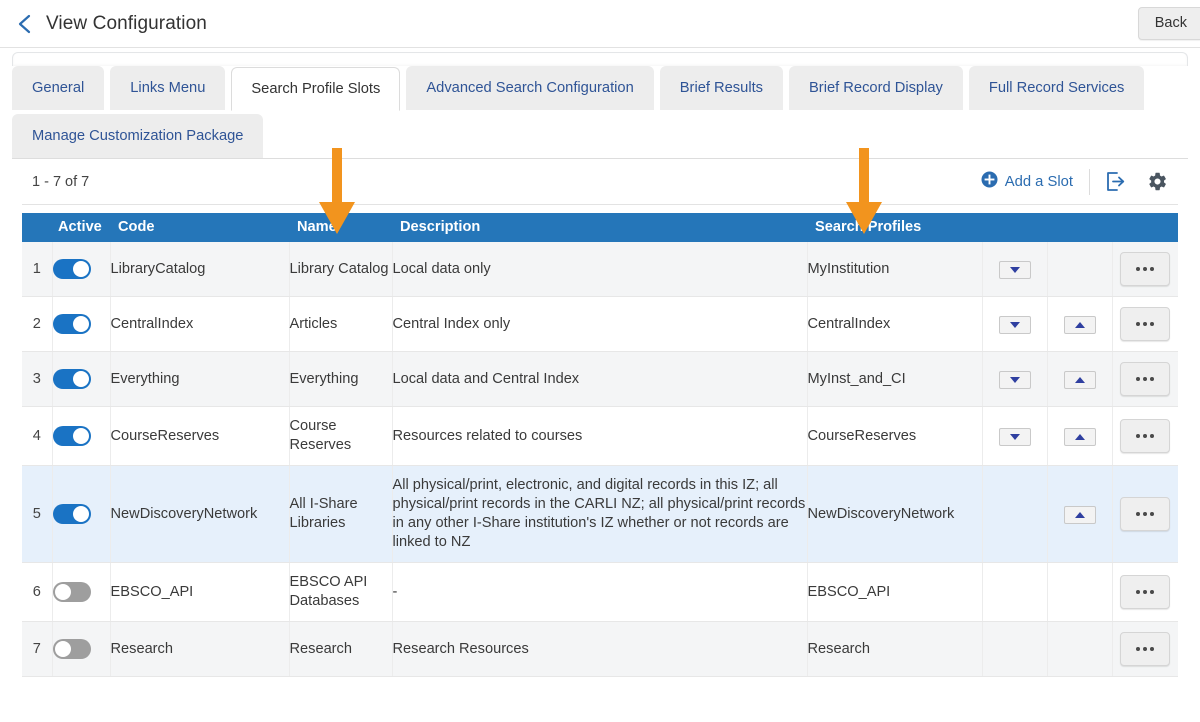  What do you see at coordinates (1115, 182) in the screenshot?
I see `export-icon` at bounding box center [1115, 182].